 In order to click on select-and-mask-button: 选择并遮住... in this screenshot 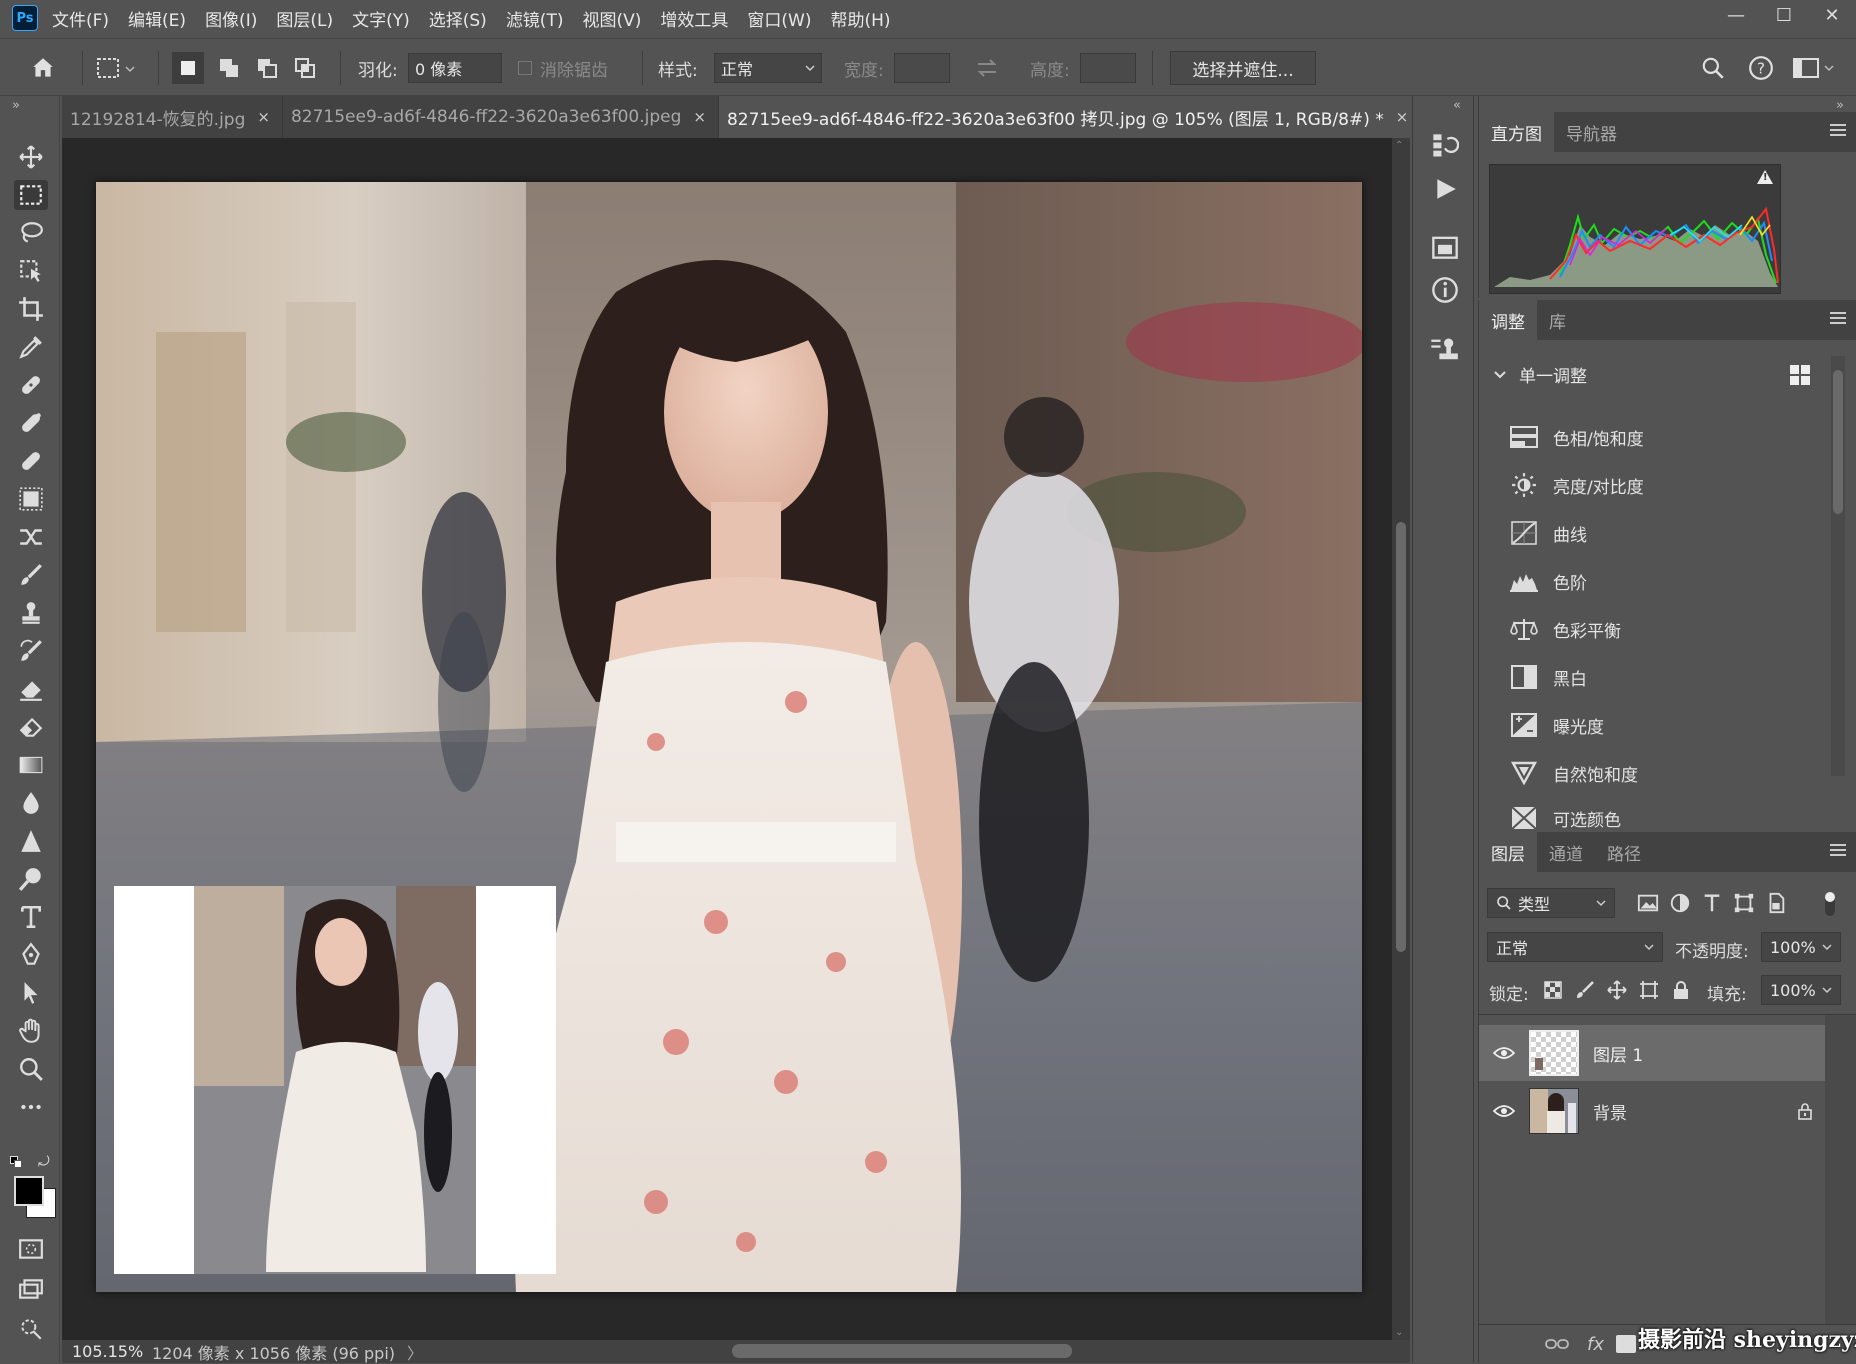, I will do `click(1243, 68)`.